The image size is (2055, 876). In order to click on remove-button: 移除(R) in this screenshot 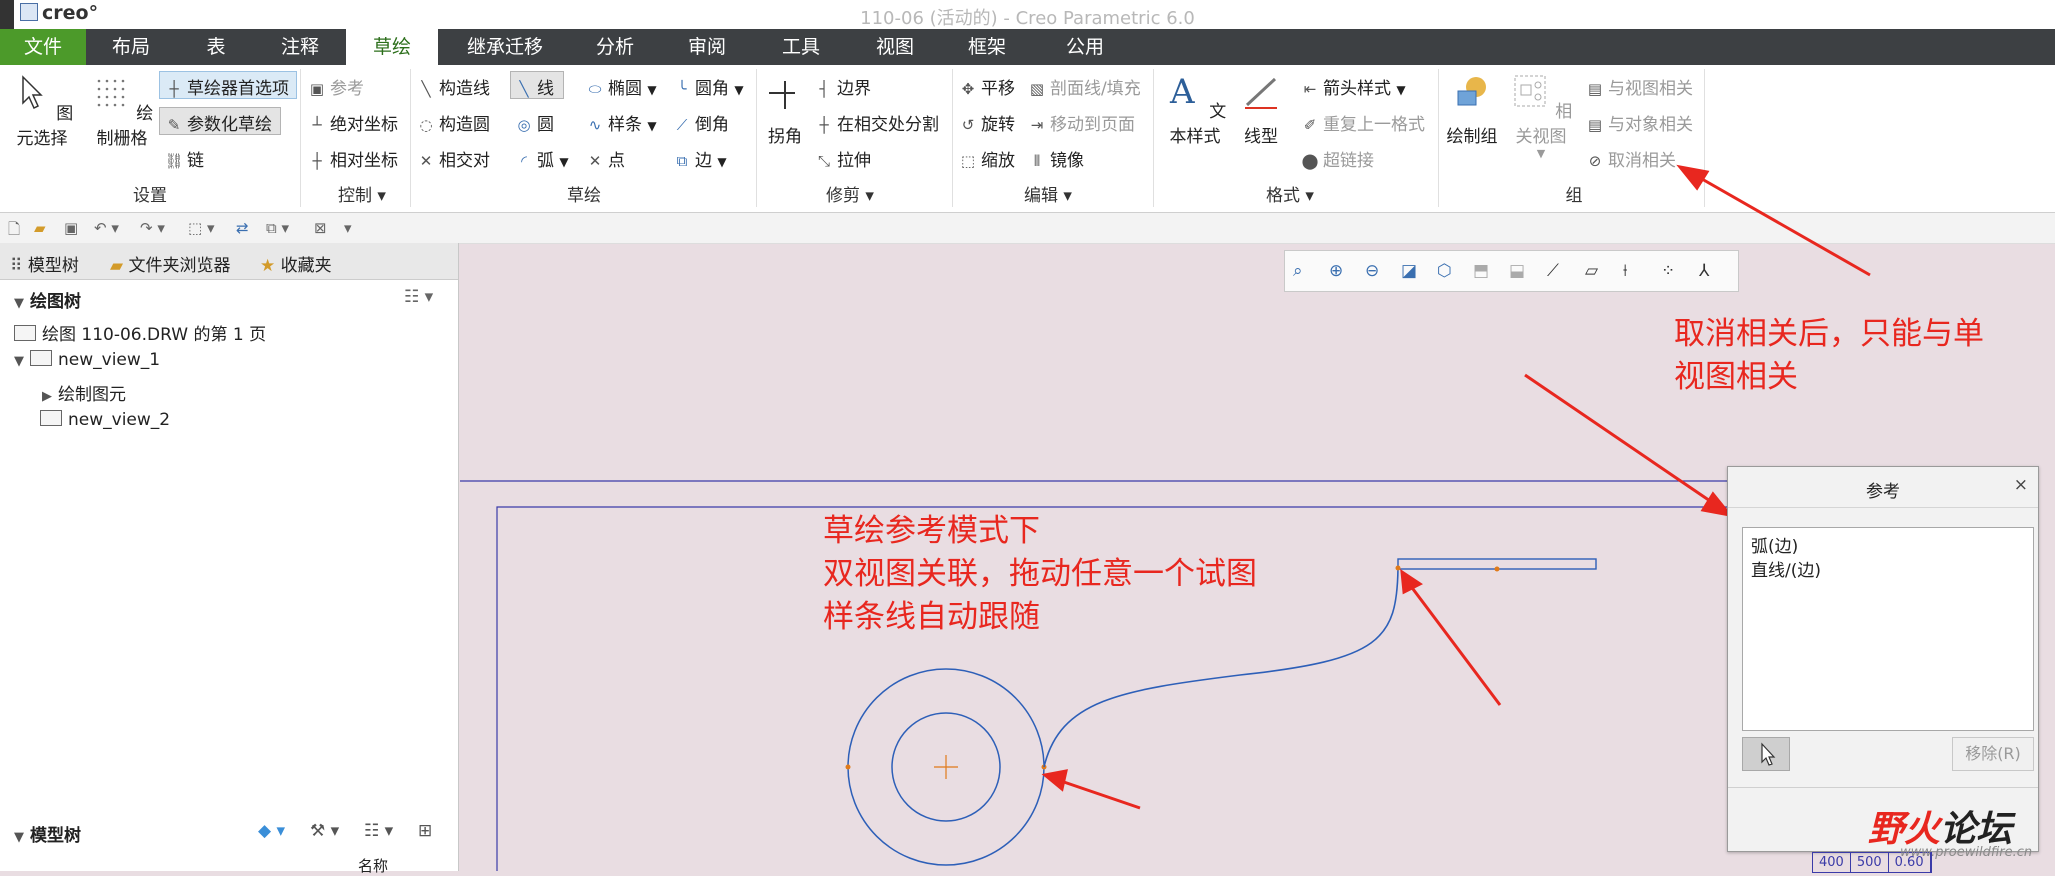, I will do `click(1993, 754)`.